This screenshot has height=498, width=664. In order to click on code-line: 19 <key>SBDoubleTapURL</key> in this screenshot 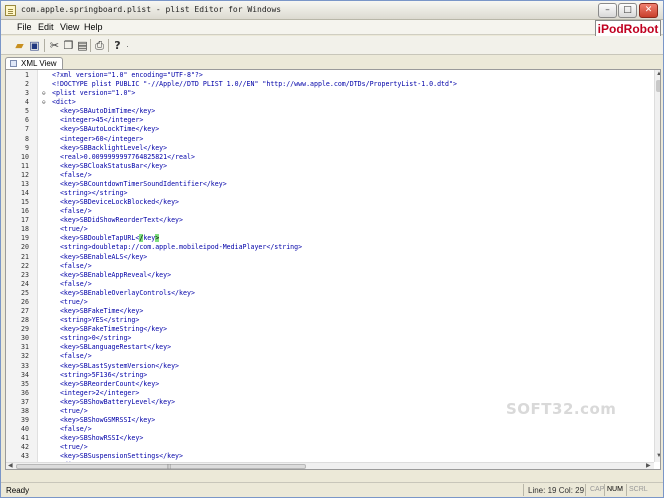, I will do `click(330, 238)`.